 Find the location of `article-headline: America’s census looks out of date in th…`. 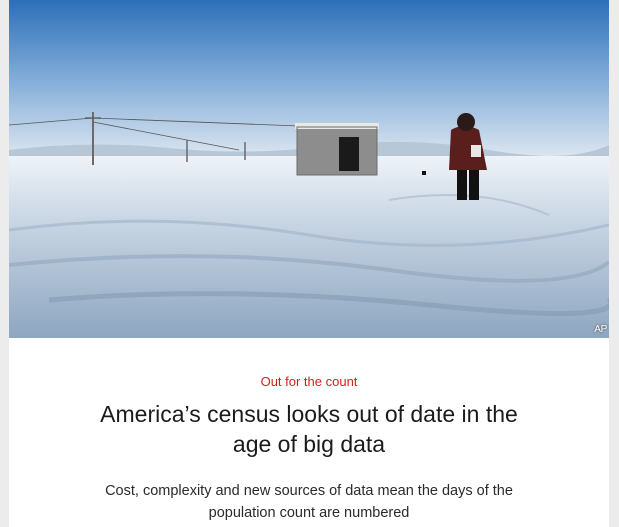

article-headline: America’s census looks out of date in th… is located at coordinates (309, 429).